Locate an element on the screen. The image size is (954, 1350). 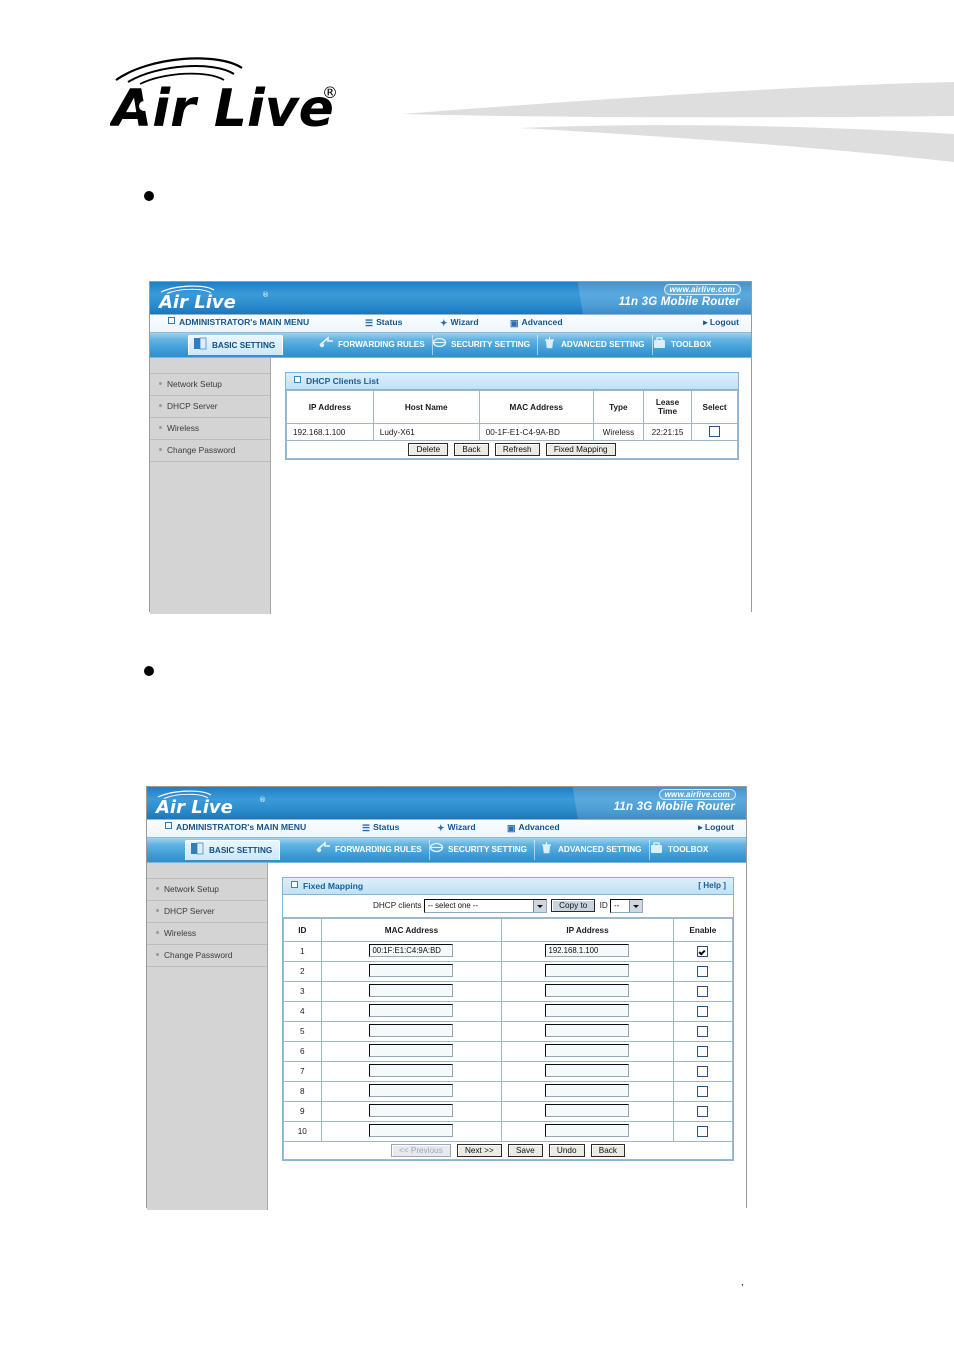
previous-button: << Previous is located at coordinates (421, 1150).